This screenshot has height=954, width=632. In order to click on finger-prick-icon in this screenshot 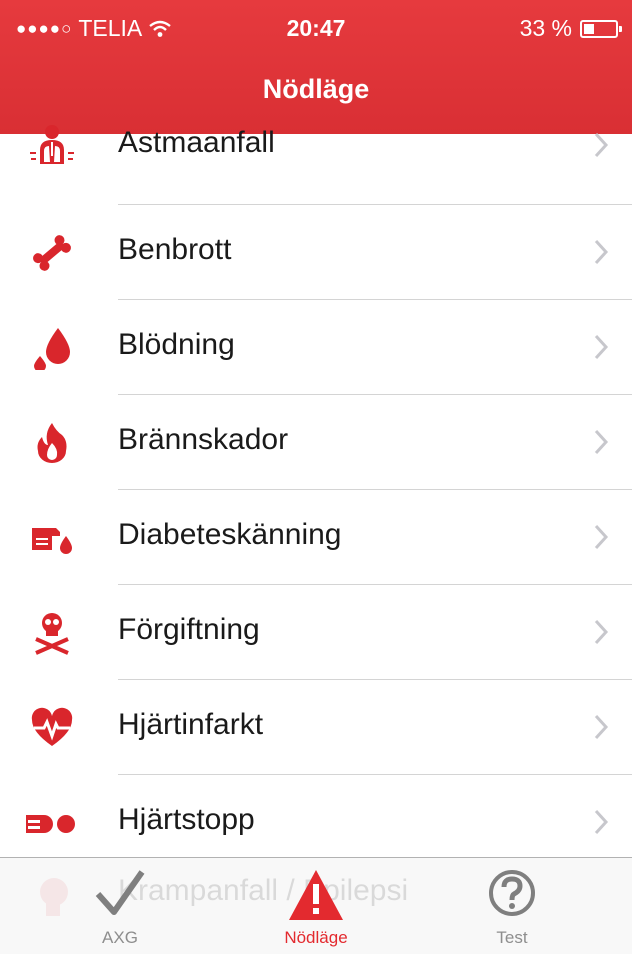, I will do `click(52, 541)`.